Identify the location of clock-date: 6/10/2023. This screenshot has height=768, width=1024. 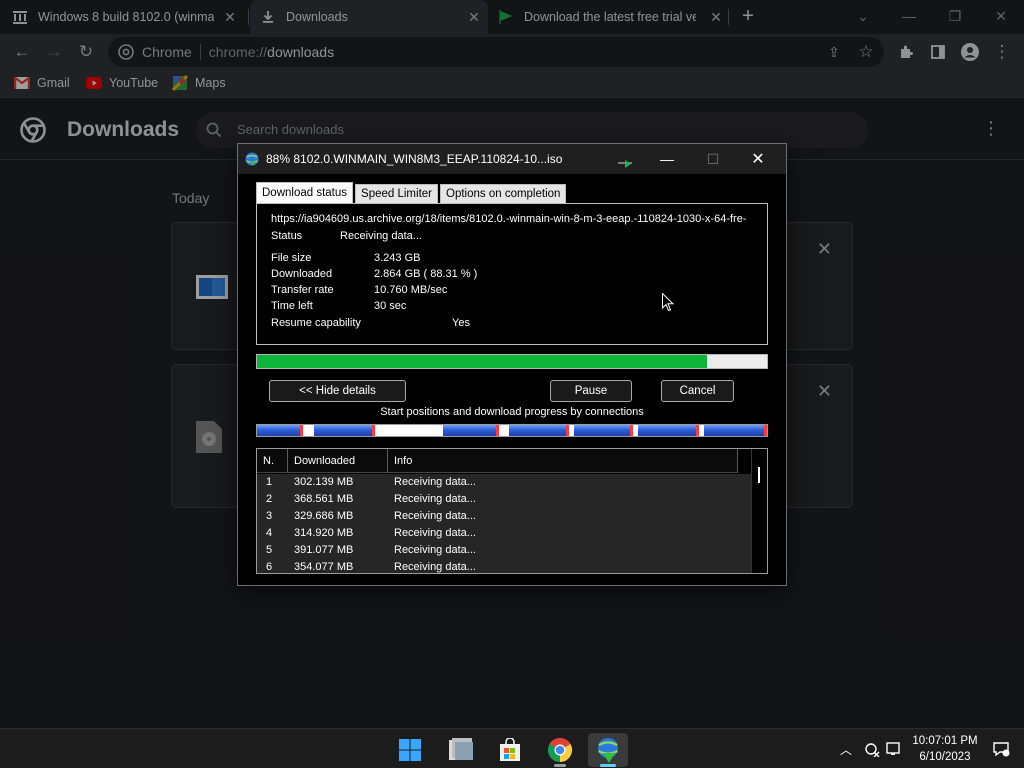
(945, 757).